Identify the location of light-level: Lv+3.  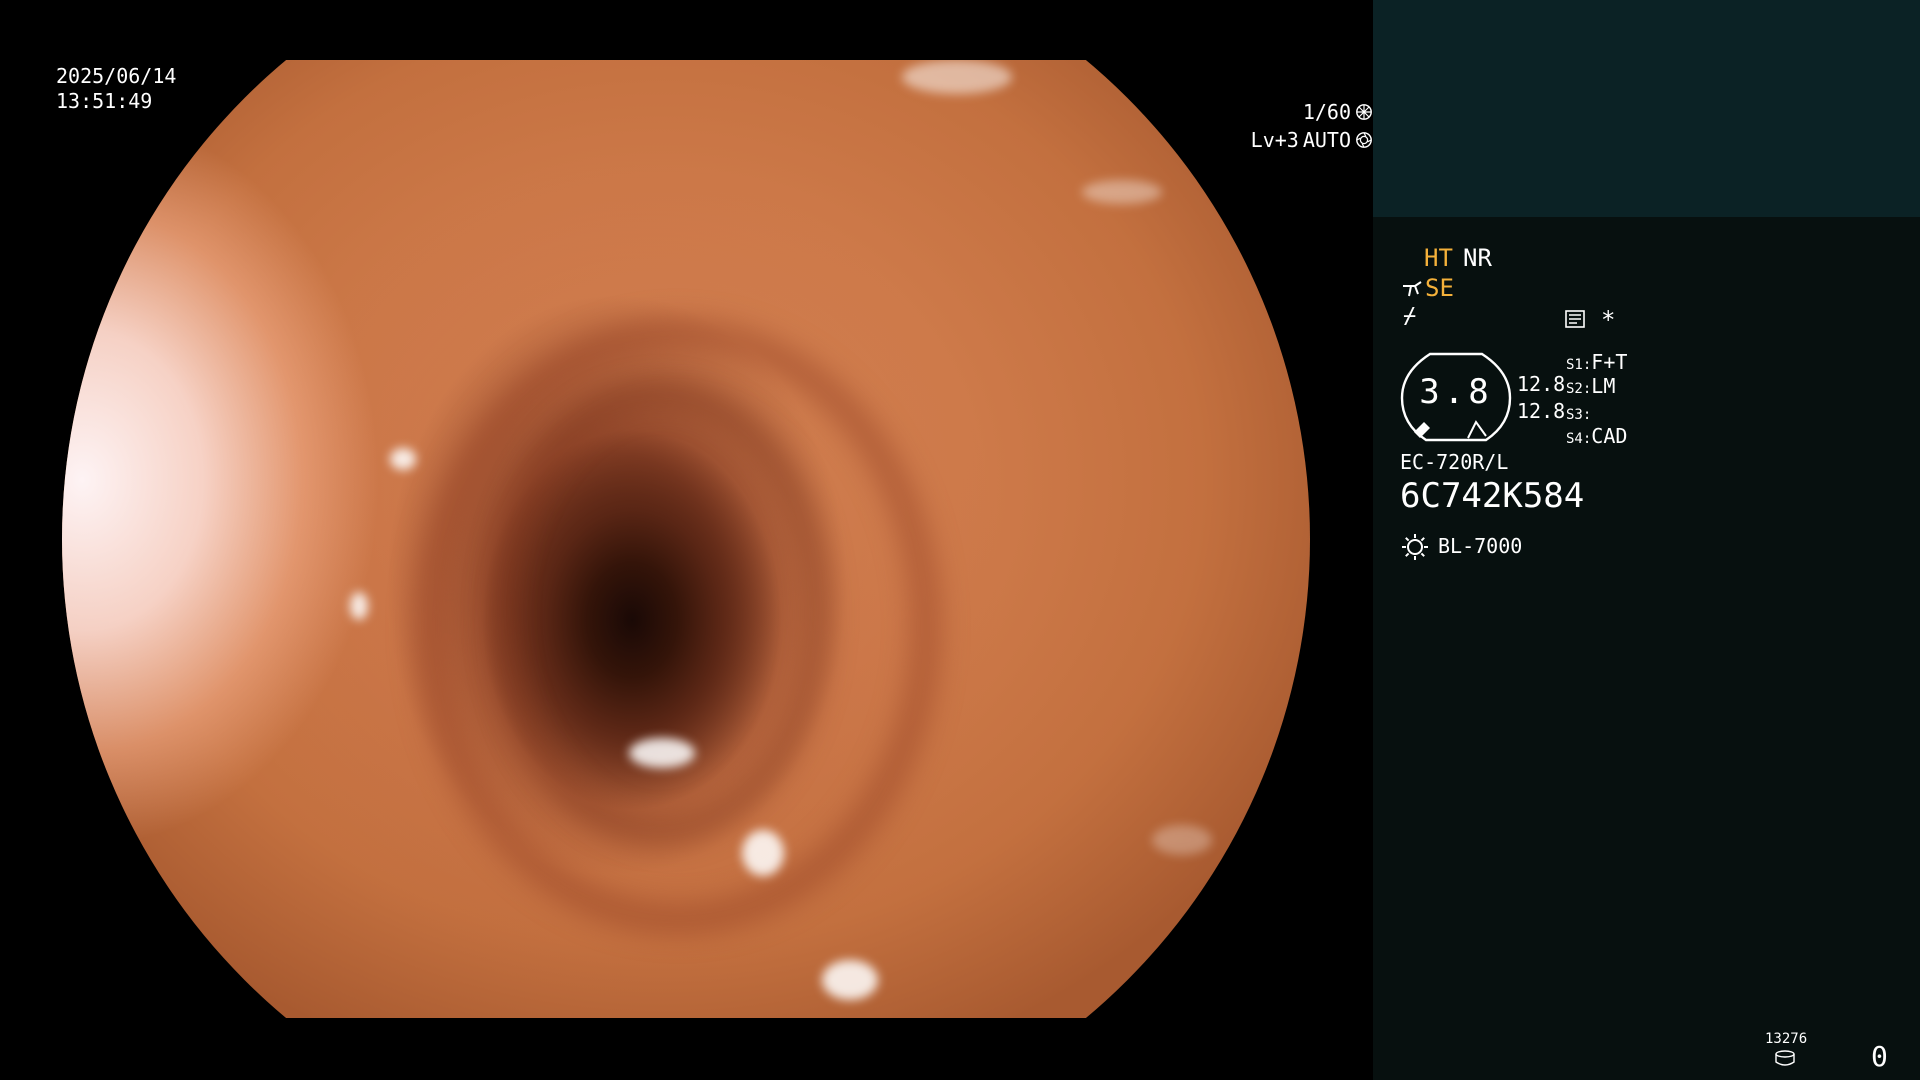
(1274, 139).